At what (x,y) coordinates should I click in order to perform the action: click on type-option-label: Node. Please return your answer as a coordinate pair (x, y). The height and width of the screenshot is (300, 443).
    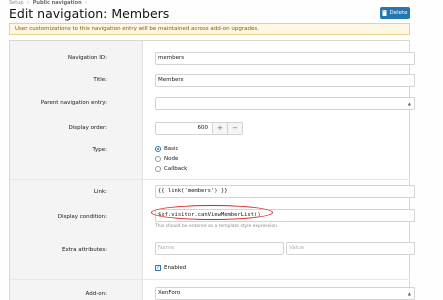
    Looking at the image, I should click on (171, 159).